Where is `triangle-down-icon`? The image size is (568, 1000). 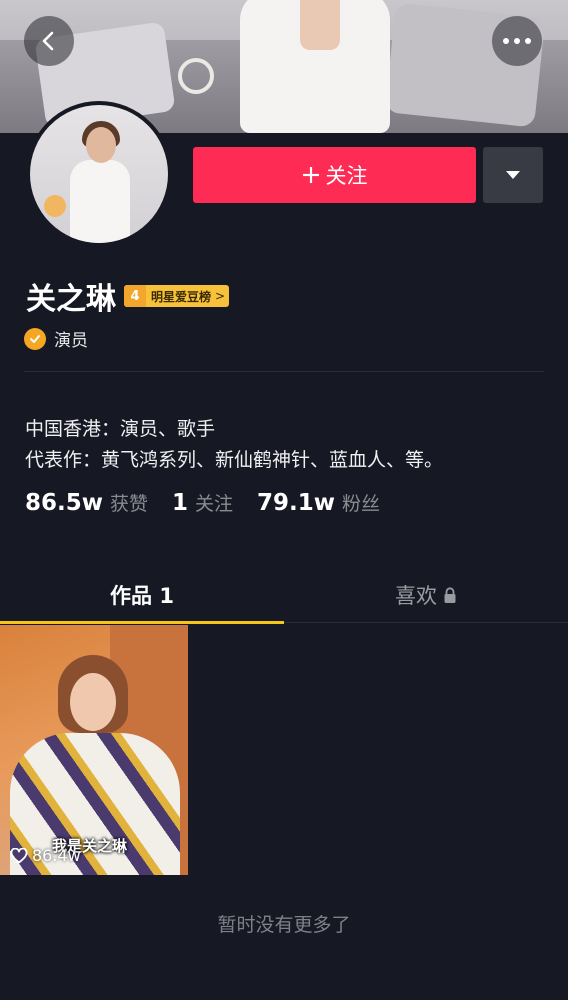
triangle-down-icon is located at coordinates (513, 175).